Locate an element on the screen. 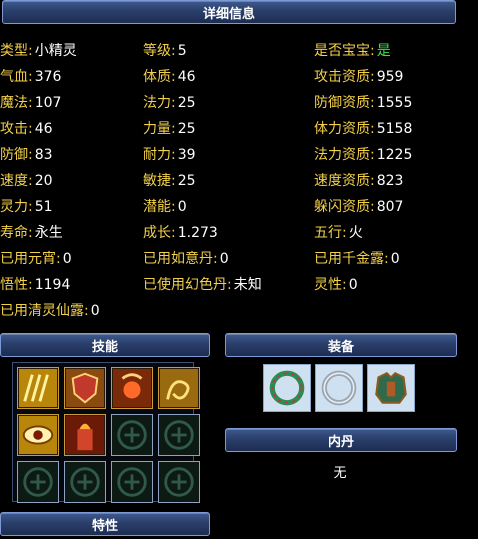  stat-label: 已用清灵仙露: is located at coordinates (44, 311).